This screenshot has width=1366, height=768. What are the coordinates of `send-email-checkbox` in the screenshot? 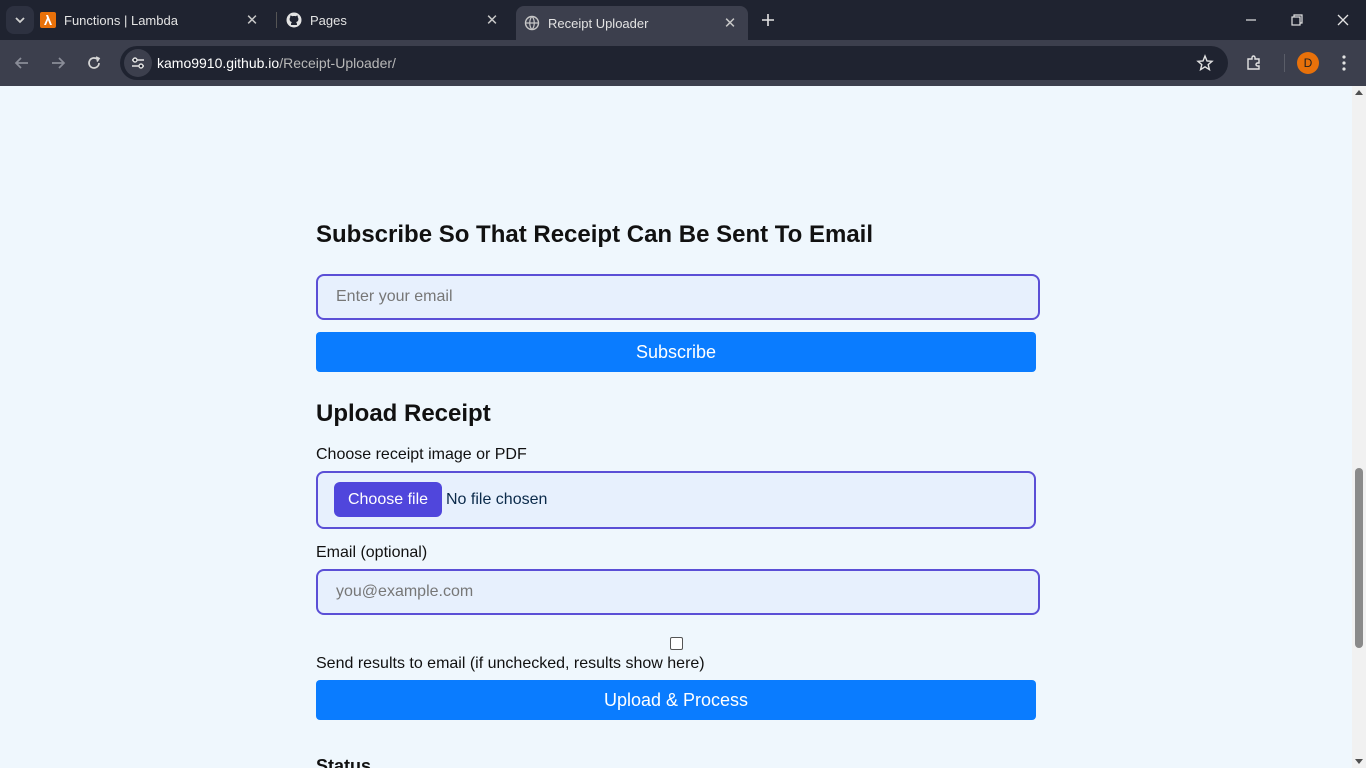 It's located at (676, 643).